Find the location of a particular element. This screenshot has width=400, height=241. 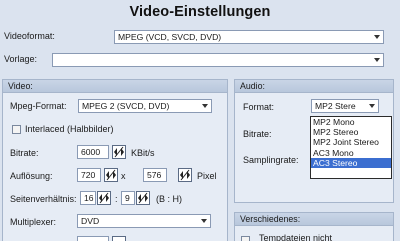

aspect-h-input: 9 is located at coordinates (128, 198).